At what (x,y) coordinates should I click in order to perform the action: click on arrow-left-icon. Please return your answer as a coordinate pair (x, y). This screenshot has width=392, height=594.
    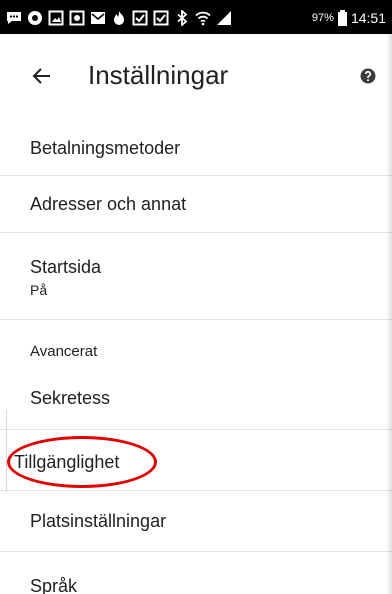
    Looking at the image, I should click on (41, 76).